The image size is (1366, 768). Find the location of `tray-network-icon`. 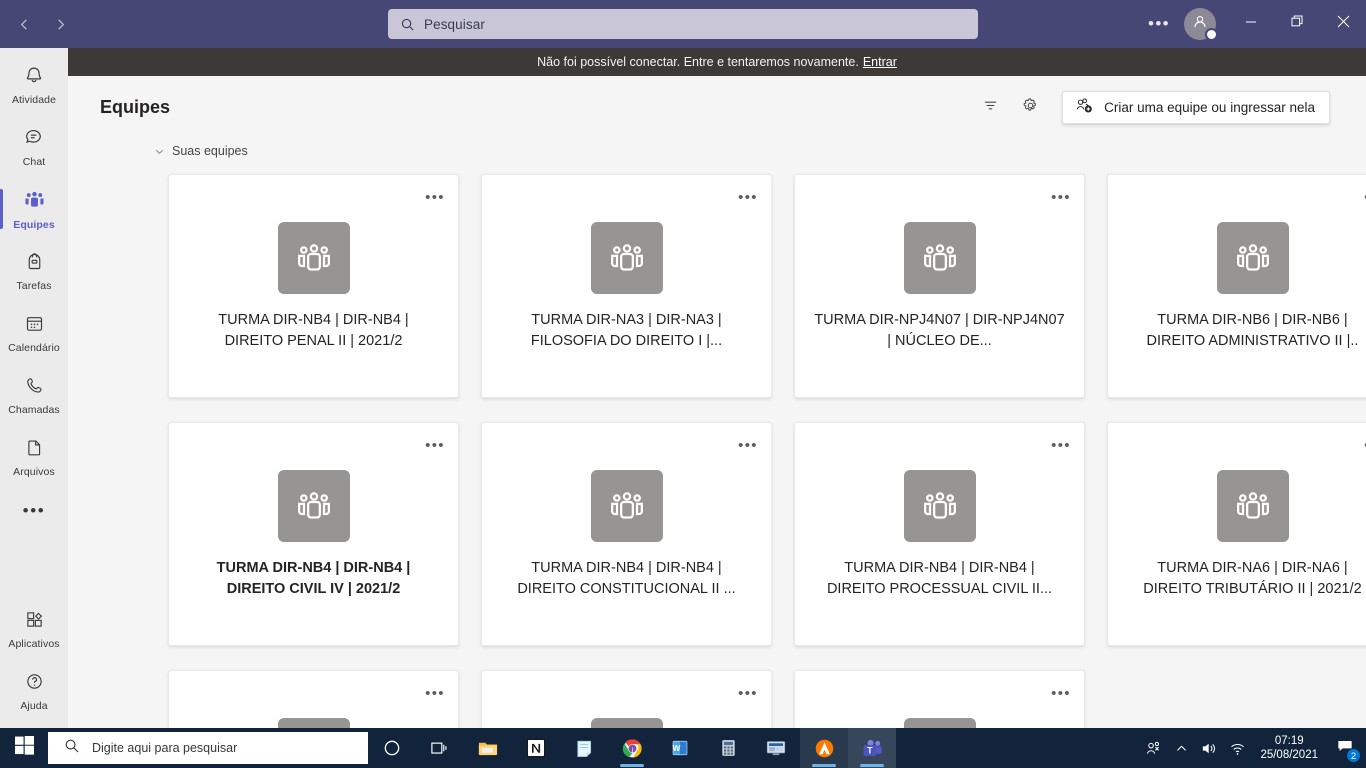

tray-network-icon is located at coordinates (1237, 748).